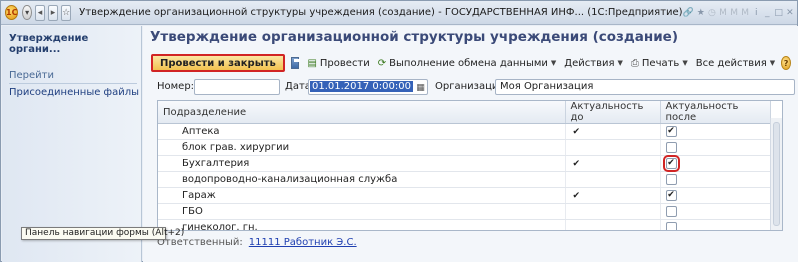 This screenshot has width=800, height=262. I want to click on number-label: Номер:, so click(176, 86).